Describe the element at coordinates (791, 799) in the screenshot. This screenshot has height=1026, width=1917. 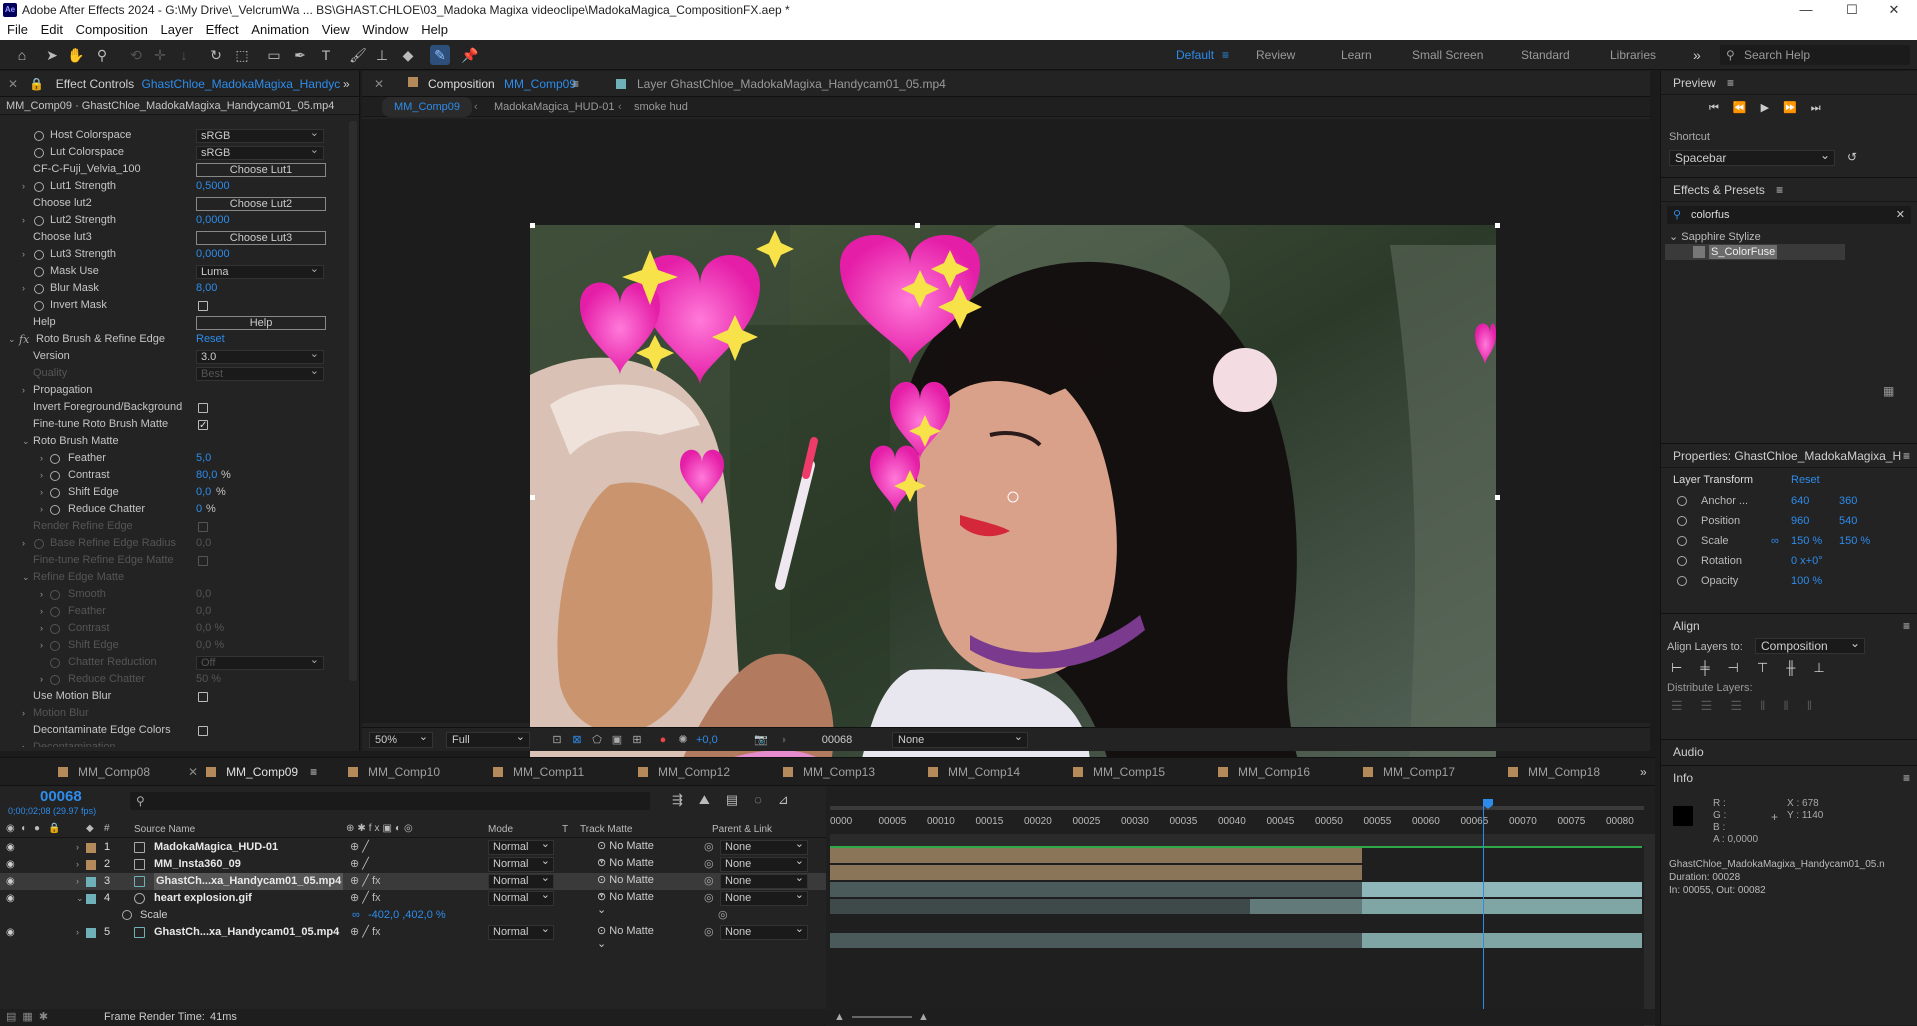
I see `graph-editor-icon: ⊿` at that location.